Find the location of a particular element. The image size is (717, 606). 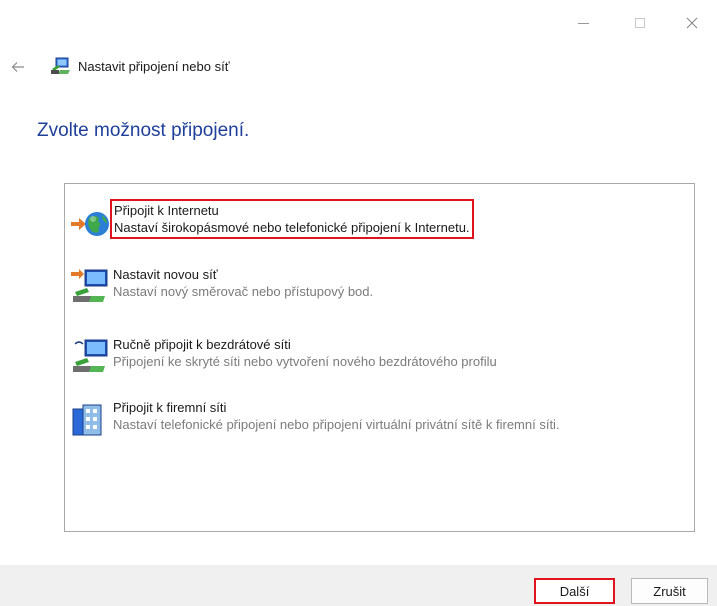

cancel-button: Zrušit is located at coordinates (669, 591).